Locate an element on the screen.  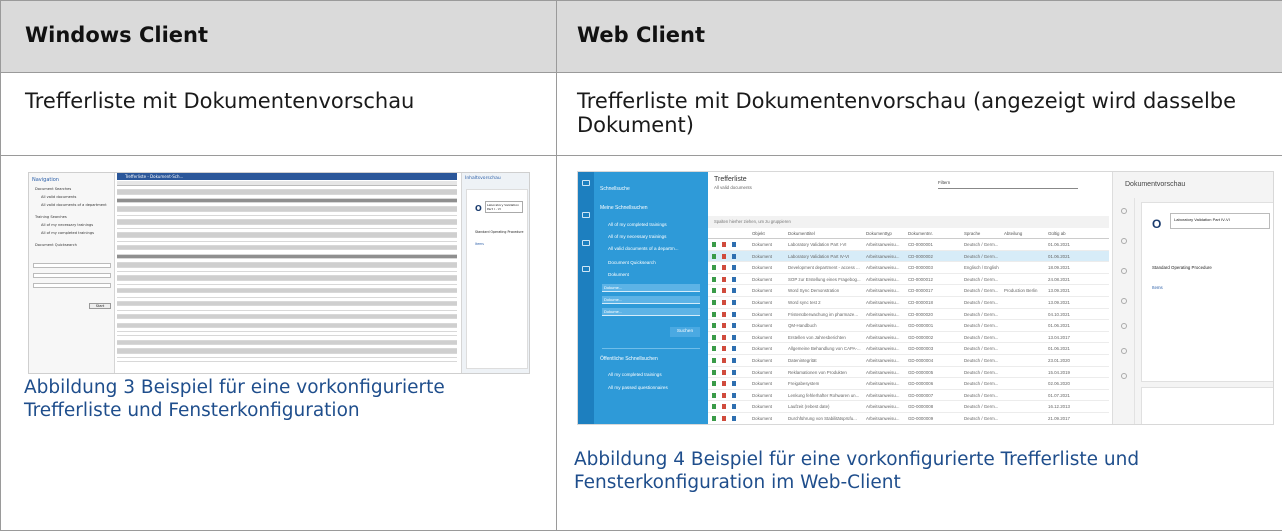
web-quicksearch-title: Schnellsuche is located at coordinates (615, 189).